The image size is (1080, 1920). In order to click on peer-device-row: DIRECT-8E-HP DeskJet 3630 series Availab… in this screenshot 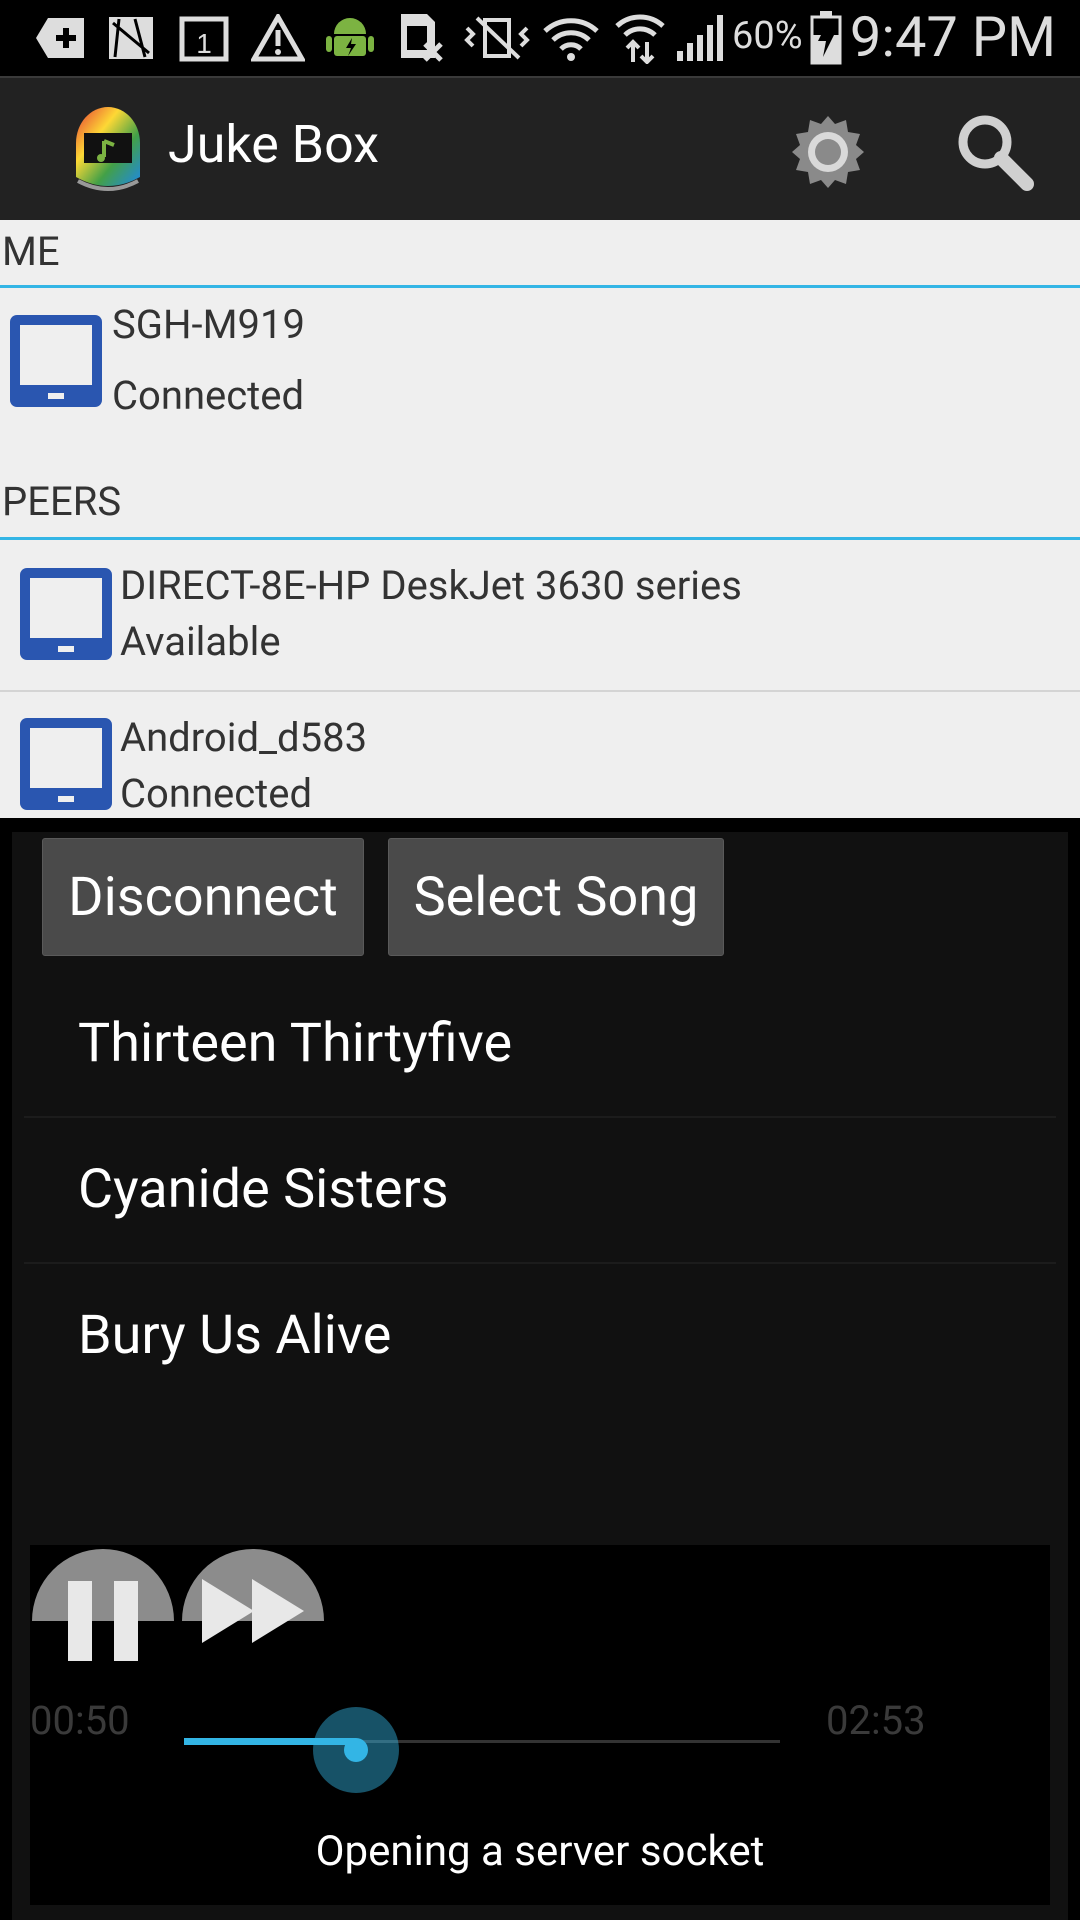, I will do `click(540, 616)`.